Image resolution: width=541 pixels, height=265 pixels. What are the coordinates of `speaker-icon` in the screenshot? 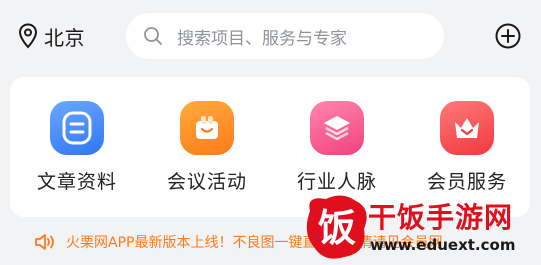 It's located at (44, 242).